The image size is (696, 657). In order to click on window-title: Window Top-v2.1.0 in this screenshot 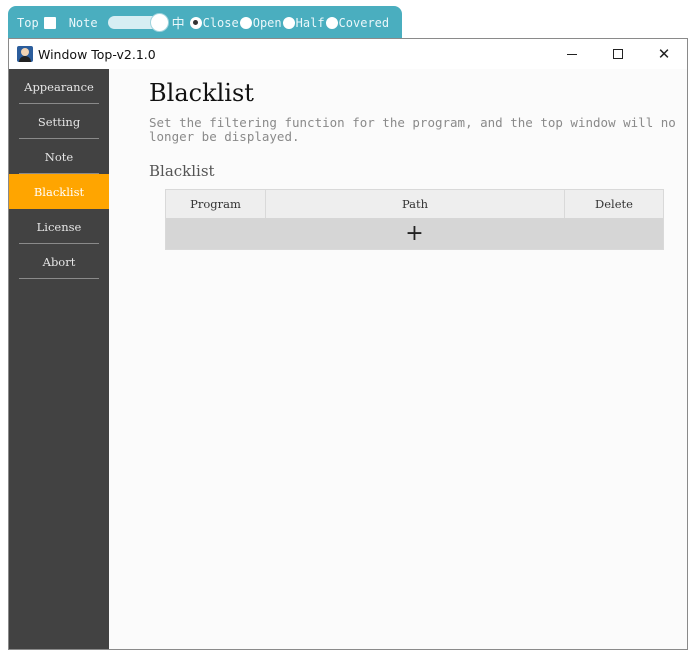, I will do `click(97, 54)`.